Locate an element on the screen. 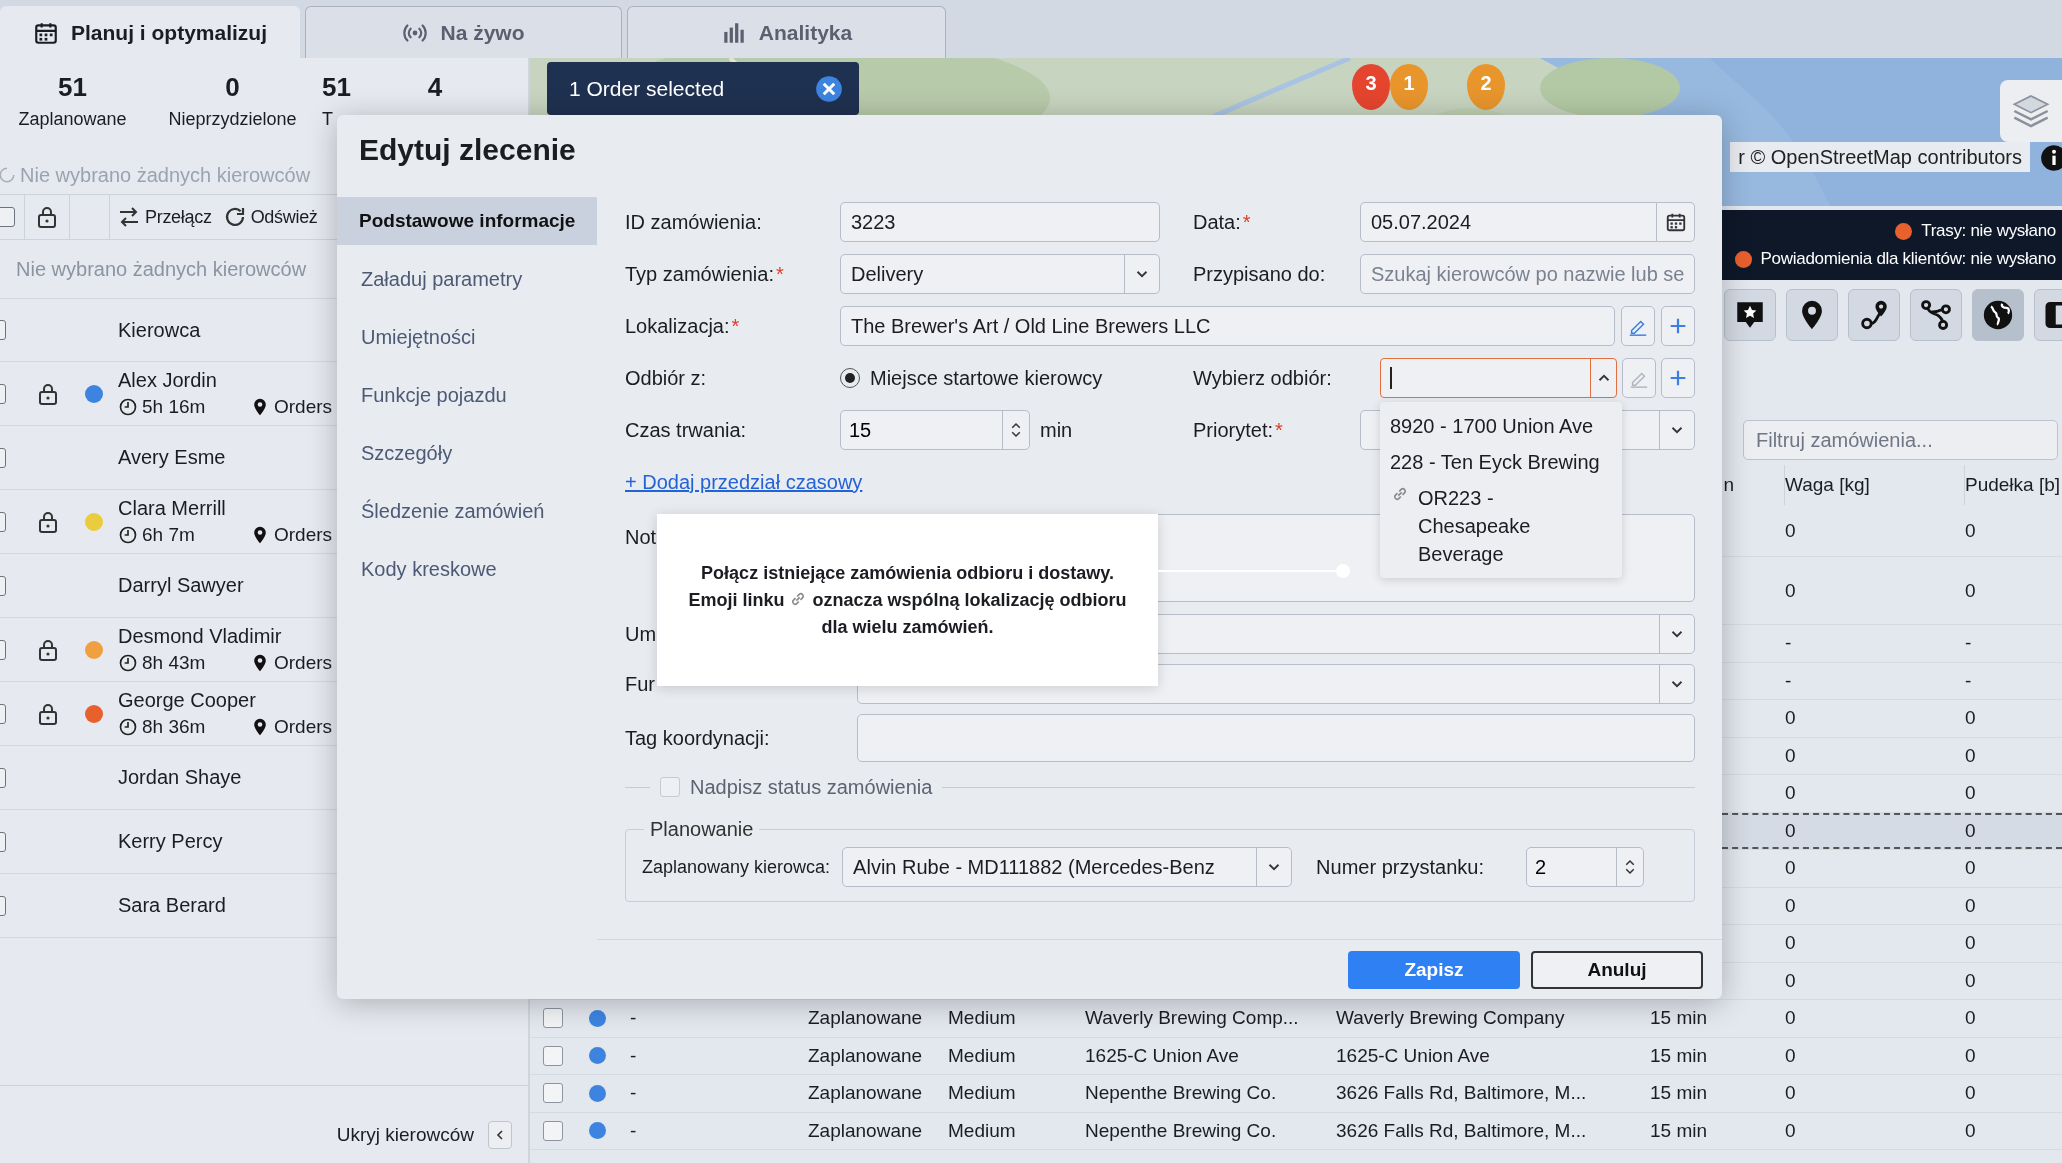 This screenshot has height=1163, width=2062. driver-search-field: Szukaj kierowców po nazwie lub se is located at coordinates (1527, 274).